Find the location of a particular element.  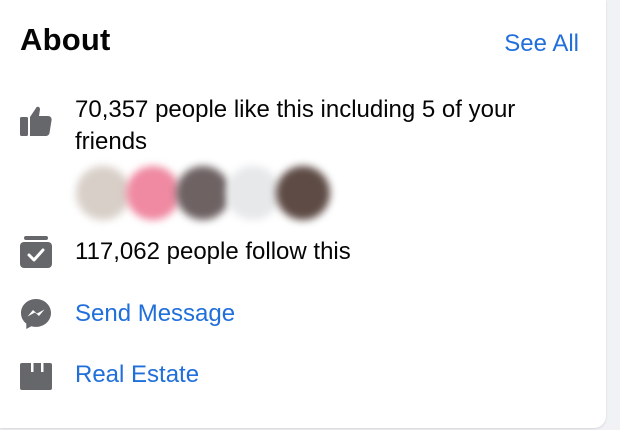

thumbs-up-icon is located at coordinates (36, 121).